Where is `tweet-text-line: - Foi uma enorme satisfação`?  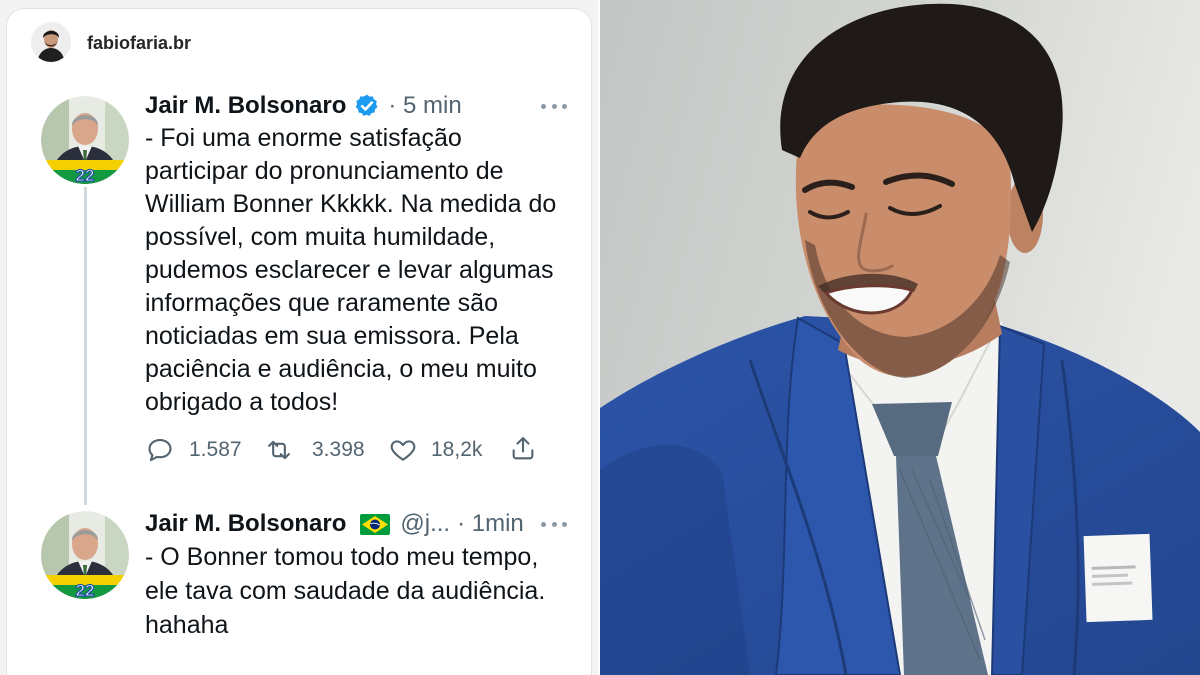
tweet-text-line: - Foi uma enorme satisfação is located at coordinates (303, 138).